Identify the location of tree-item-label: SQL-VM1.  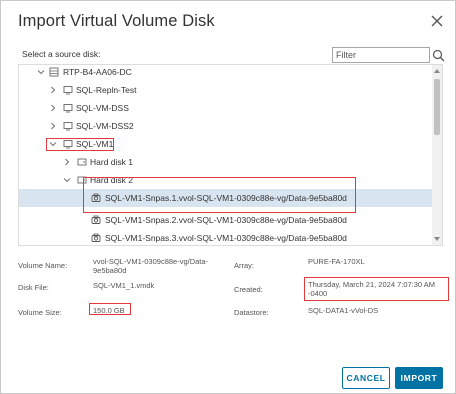
(95, 144).